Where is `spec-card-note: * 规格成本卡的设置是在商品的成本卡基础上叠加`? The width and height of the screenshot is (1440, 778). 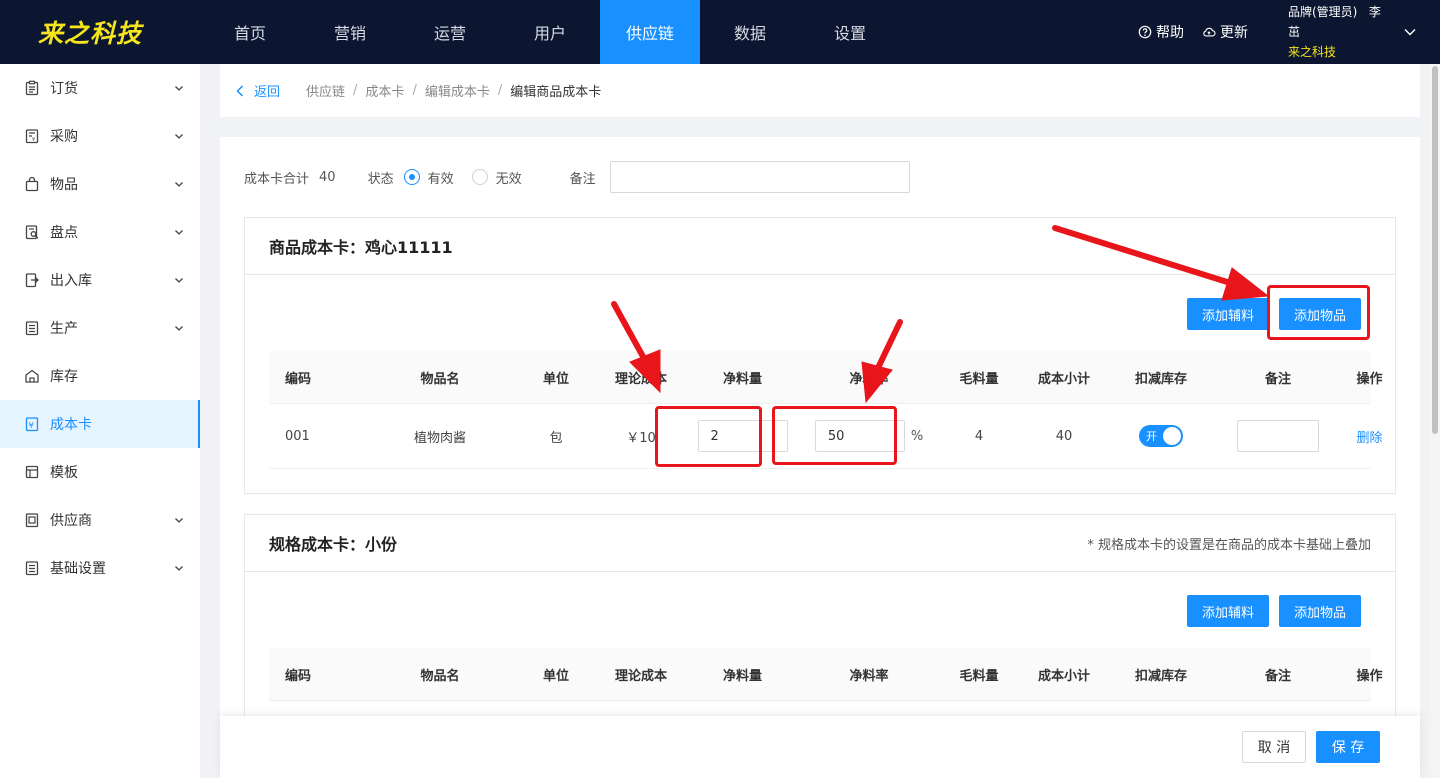 spec-card-note: * 规格成本卡的设置是在商品的成本卡基础上叠加 is located at coordinates (1229, 545).